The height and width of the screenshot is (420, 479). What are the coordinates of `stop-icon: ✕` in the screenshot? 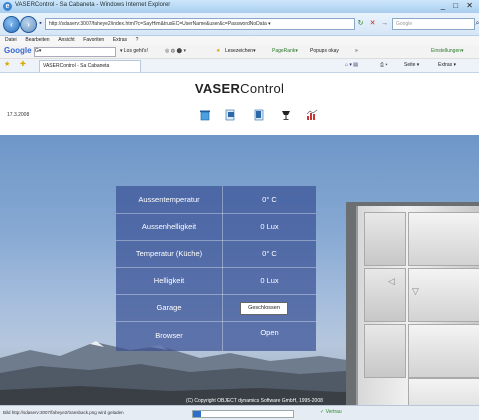 It's located at (372, 23).